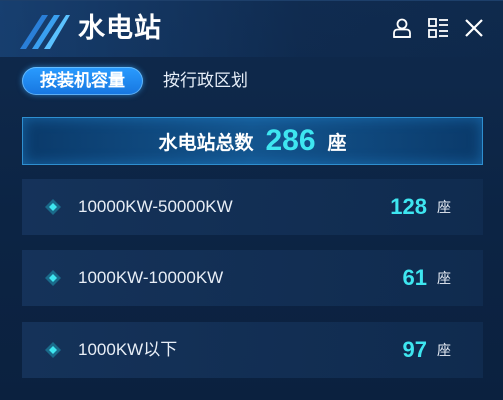  I want to click on list-item-value: 97, so click(414, 349).